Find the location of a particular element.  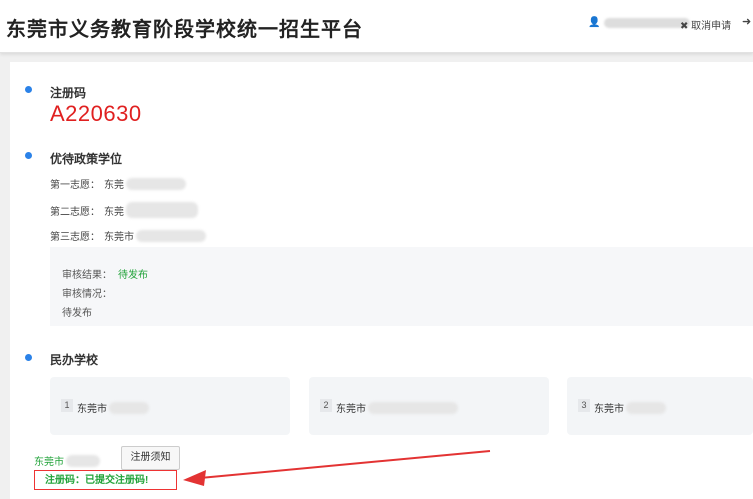

wish-school: 东莞市 is located at coordinates (119, 237).